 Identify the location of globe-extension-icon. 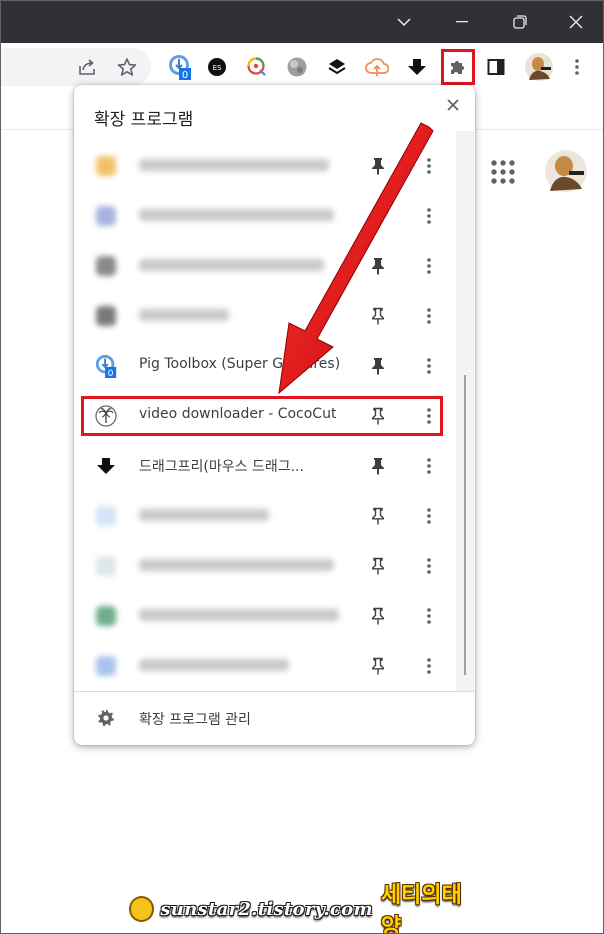
(297, 67).